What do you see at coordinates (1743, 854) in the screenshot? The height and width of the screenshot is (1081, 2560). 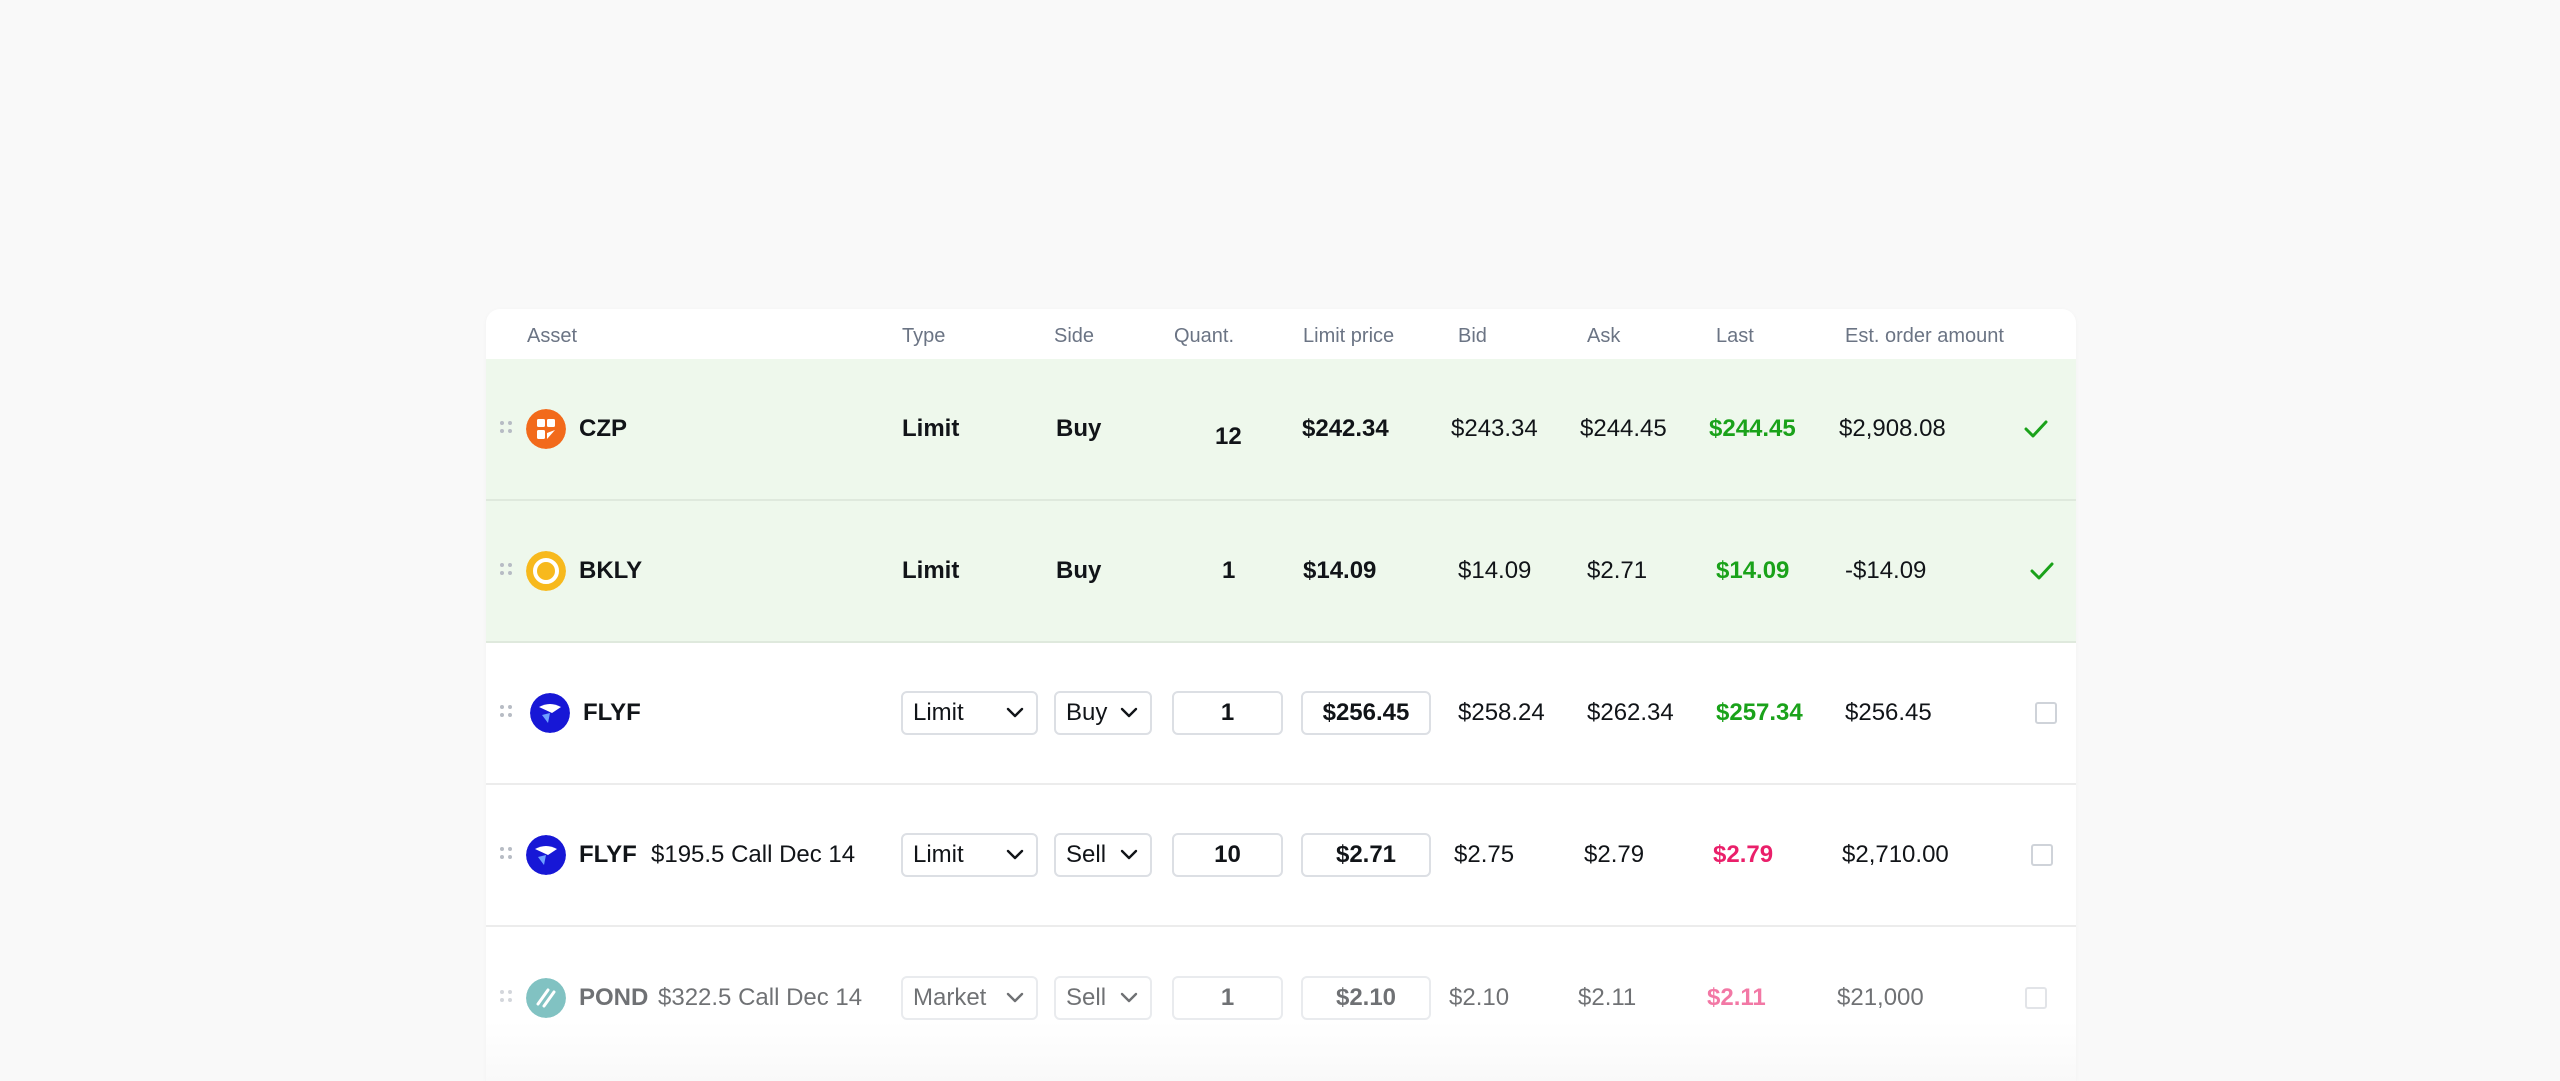 I see `last-price: $2.79` at bounding box center [1743, 854].